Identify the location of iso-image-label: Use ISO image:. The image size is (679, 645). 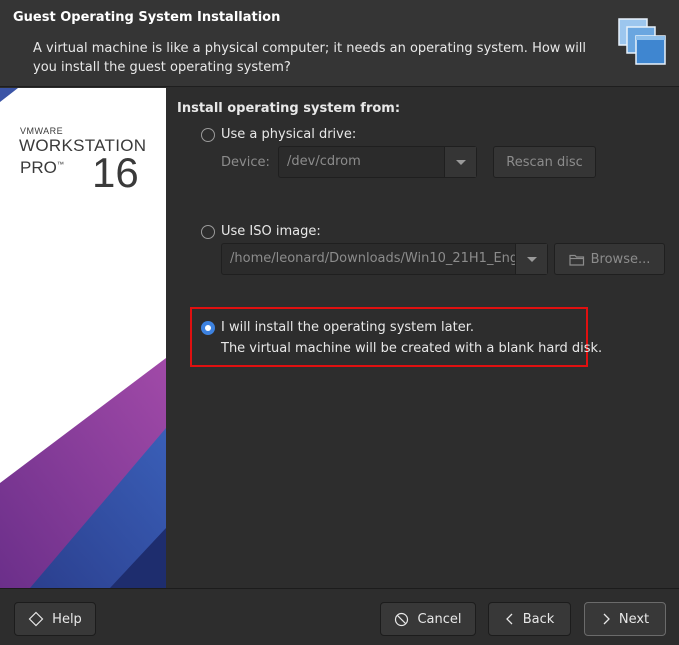
(271, 231).